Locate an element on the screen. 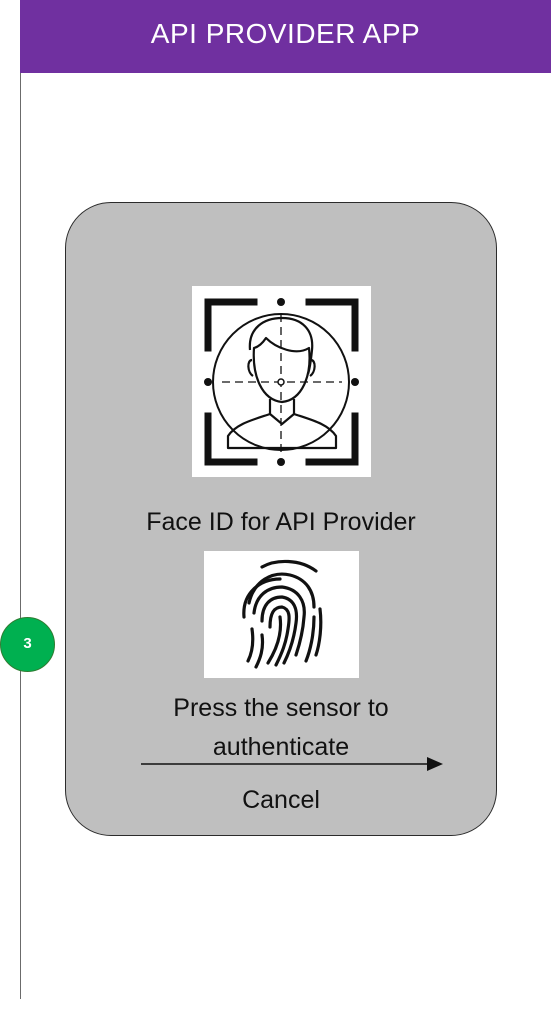  app-title: API PROVIDER APP is located at coordinates (285, 33).